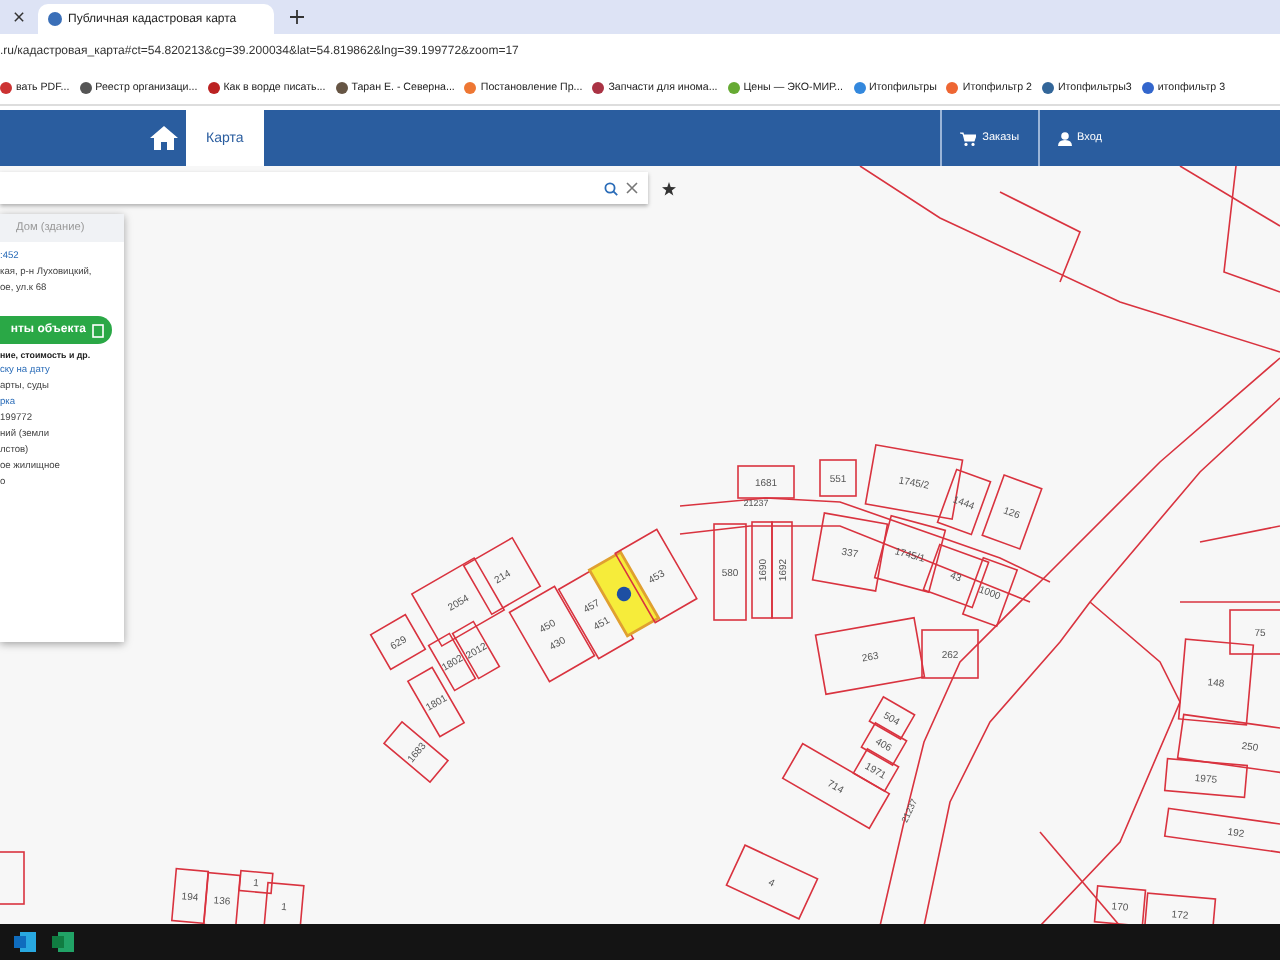  I want to click on search-field, so click(324, 188).